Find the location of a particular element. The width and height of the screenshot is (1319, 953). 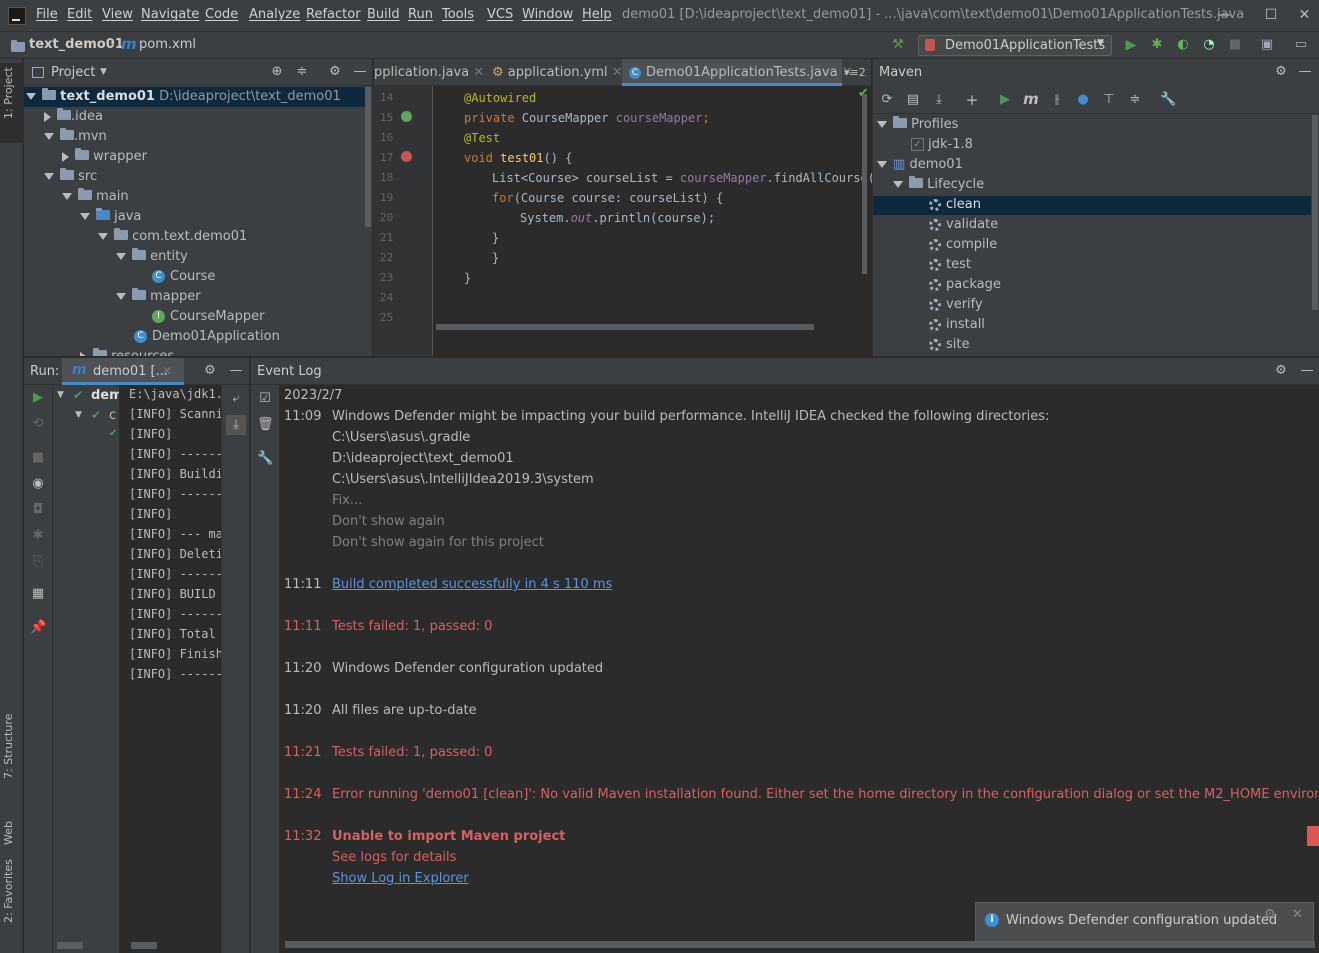

code-line-23: } is located at coordinates (467, 278).